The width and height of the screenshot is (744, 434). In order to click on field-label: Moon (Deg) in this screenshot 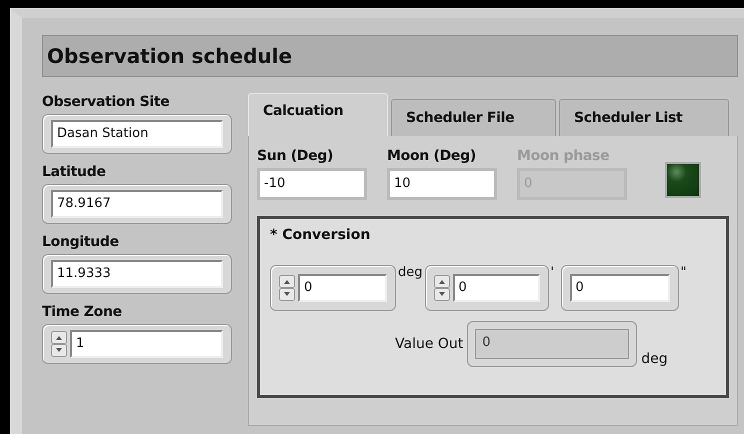, I will do `click(432, 156)`.